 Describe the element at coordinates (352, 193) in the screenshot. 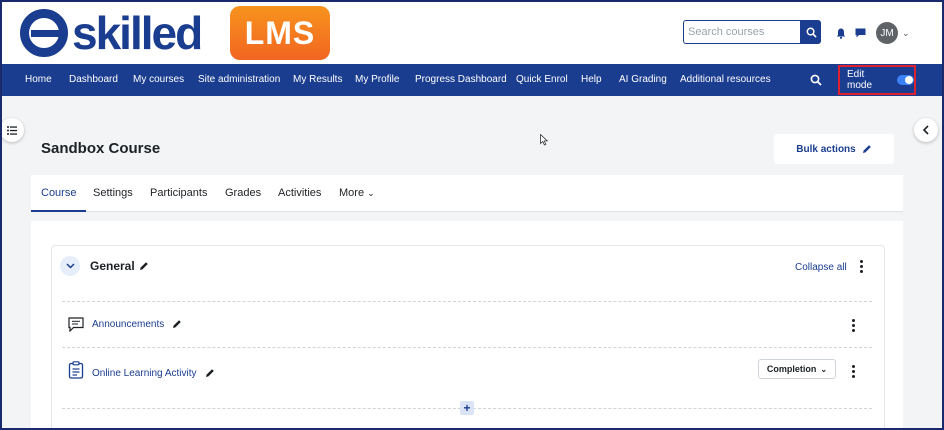

I see `tab-more-label: More` at that location.